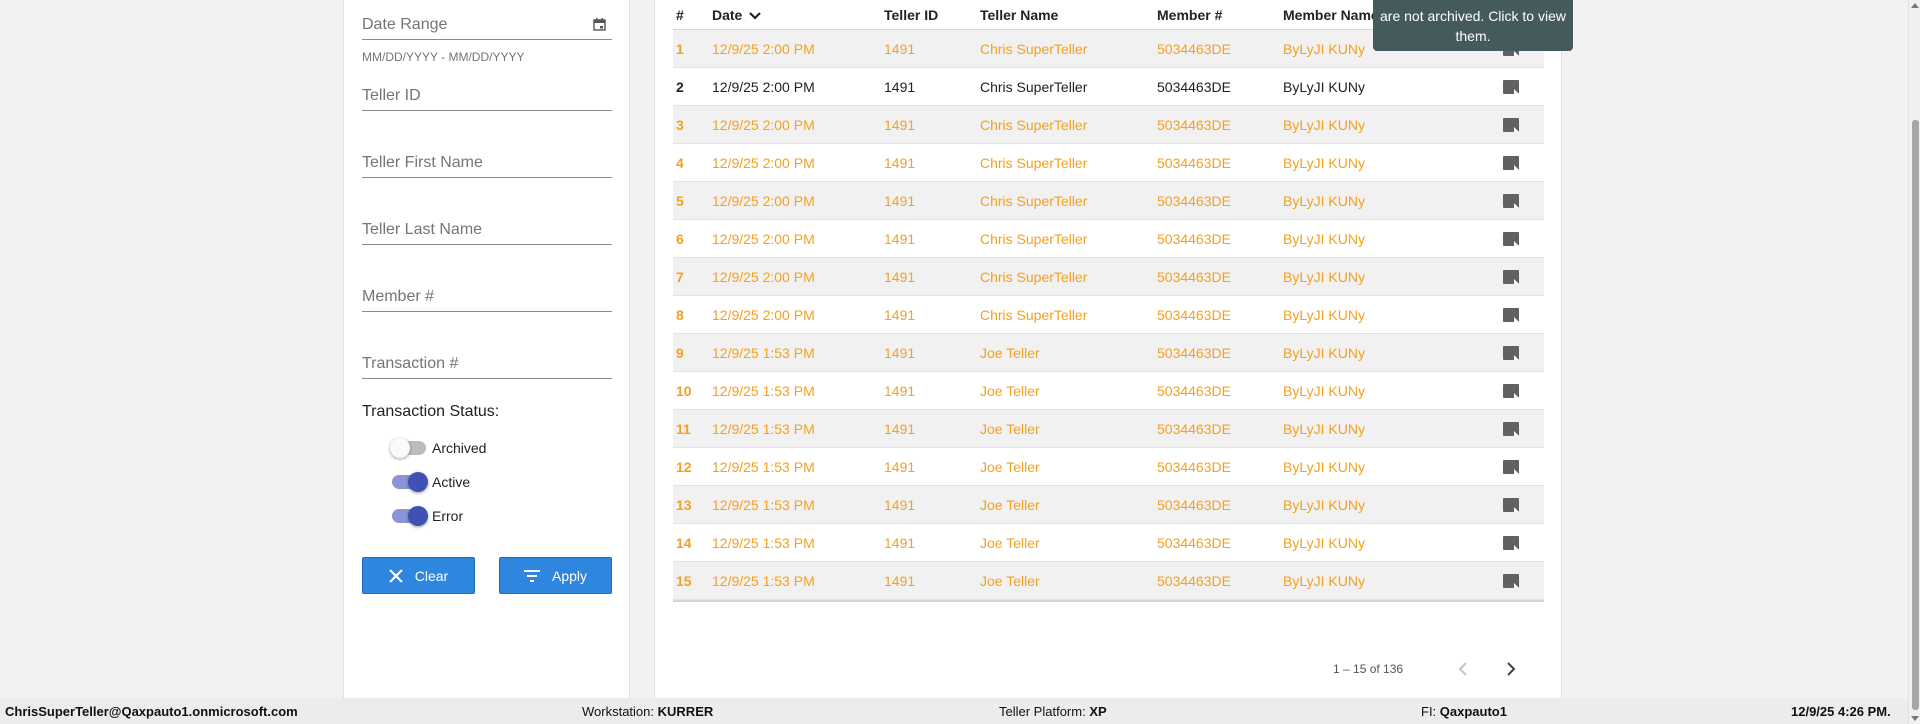  I want to click on teller-last-name-field: Teller Last Name, so click(487, 232).